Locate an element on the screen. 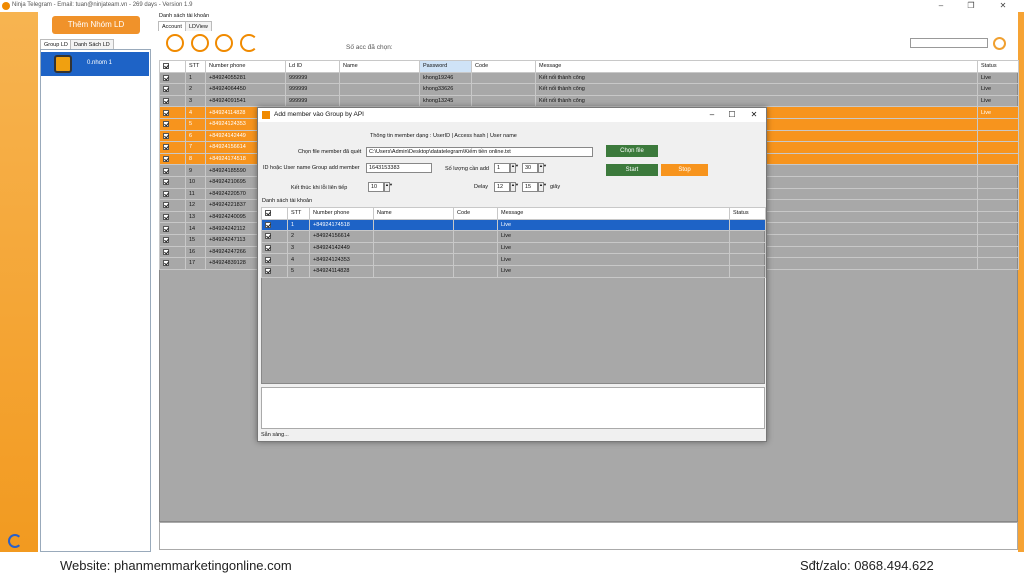 The width and height of the screenshot is (1024, 576). add-user-icon is located at coordinates (175, 43).